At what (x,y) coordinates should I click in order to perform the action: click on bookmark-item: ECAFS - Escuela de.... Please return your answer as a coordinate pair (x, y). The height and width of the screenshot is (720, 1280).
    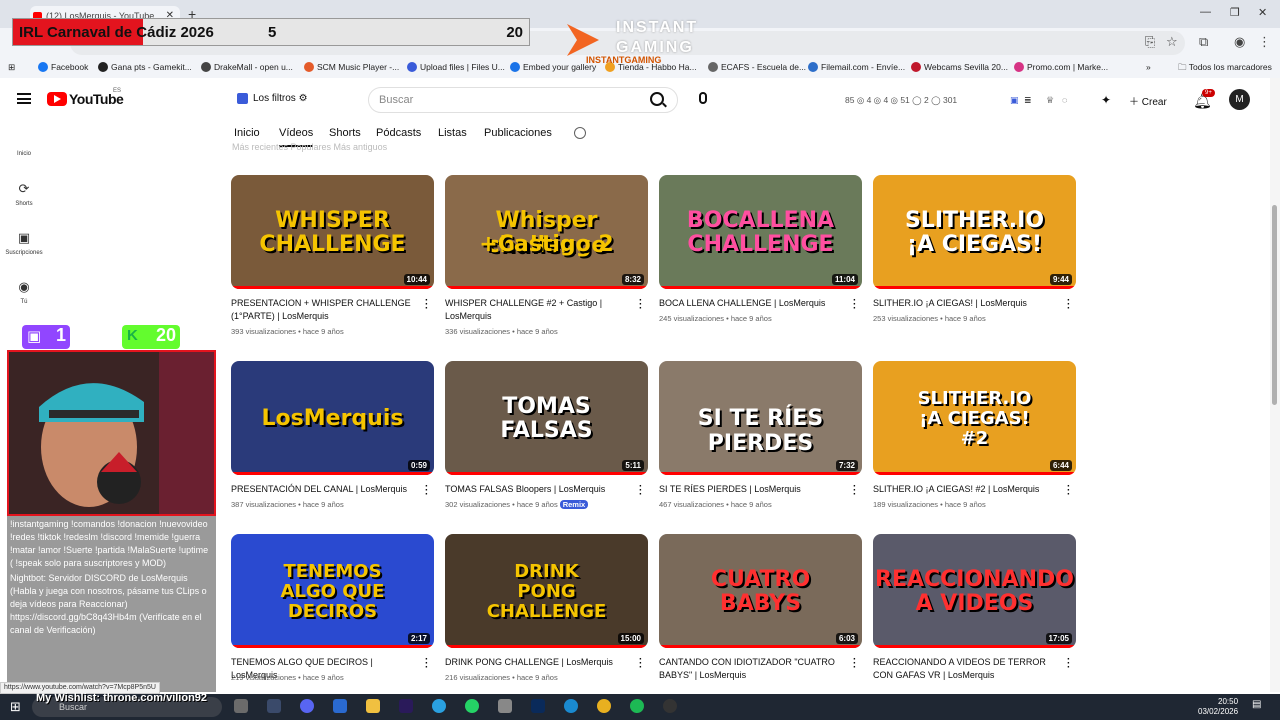
    Looking at the image, I should click on (757, 67).